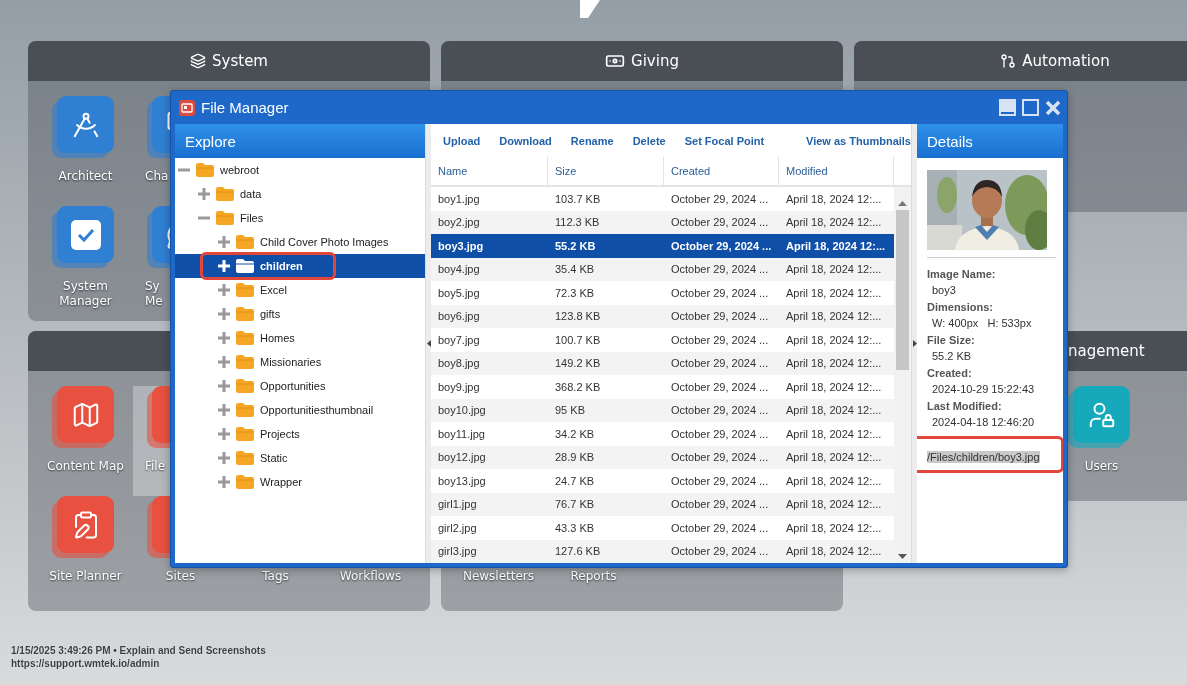  I want to click on field-label: Dimensions:, so click(960, 307).